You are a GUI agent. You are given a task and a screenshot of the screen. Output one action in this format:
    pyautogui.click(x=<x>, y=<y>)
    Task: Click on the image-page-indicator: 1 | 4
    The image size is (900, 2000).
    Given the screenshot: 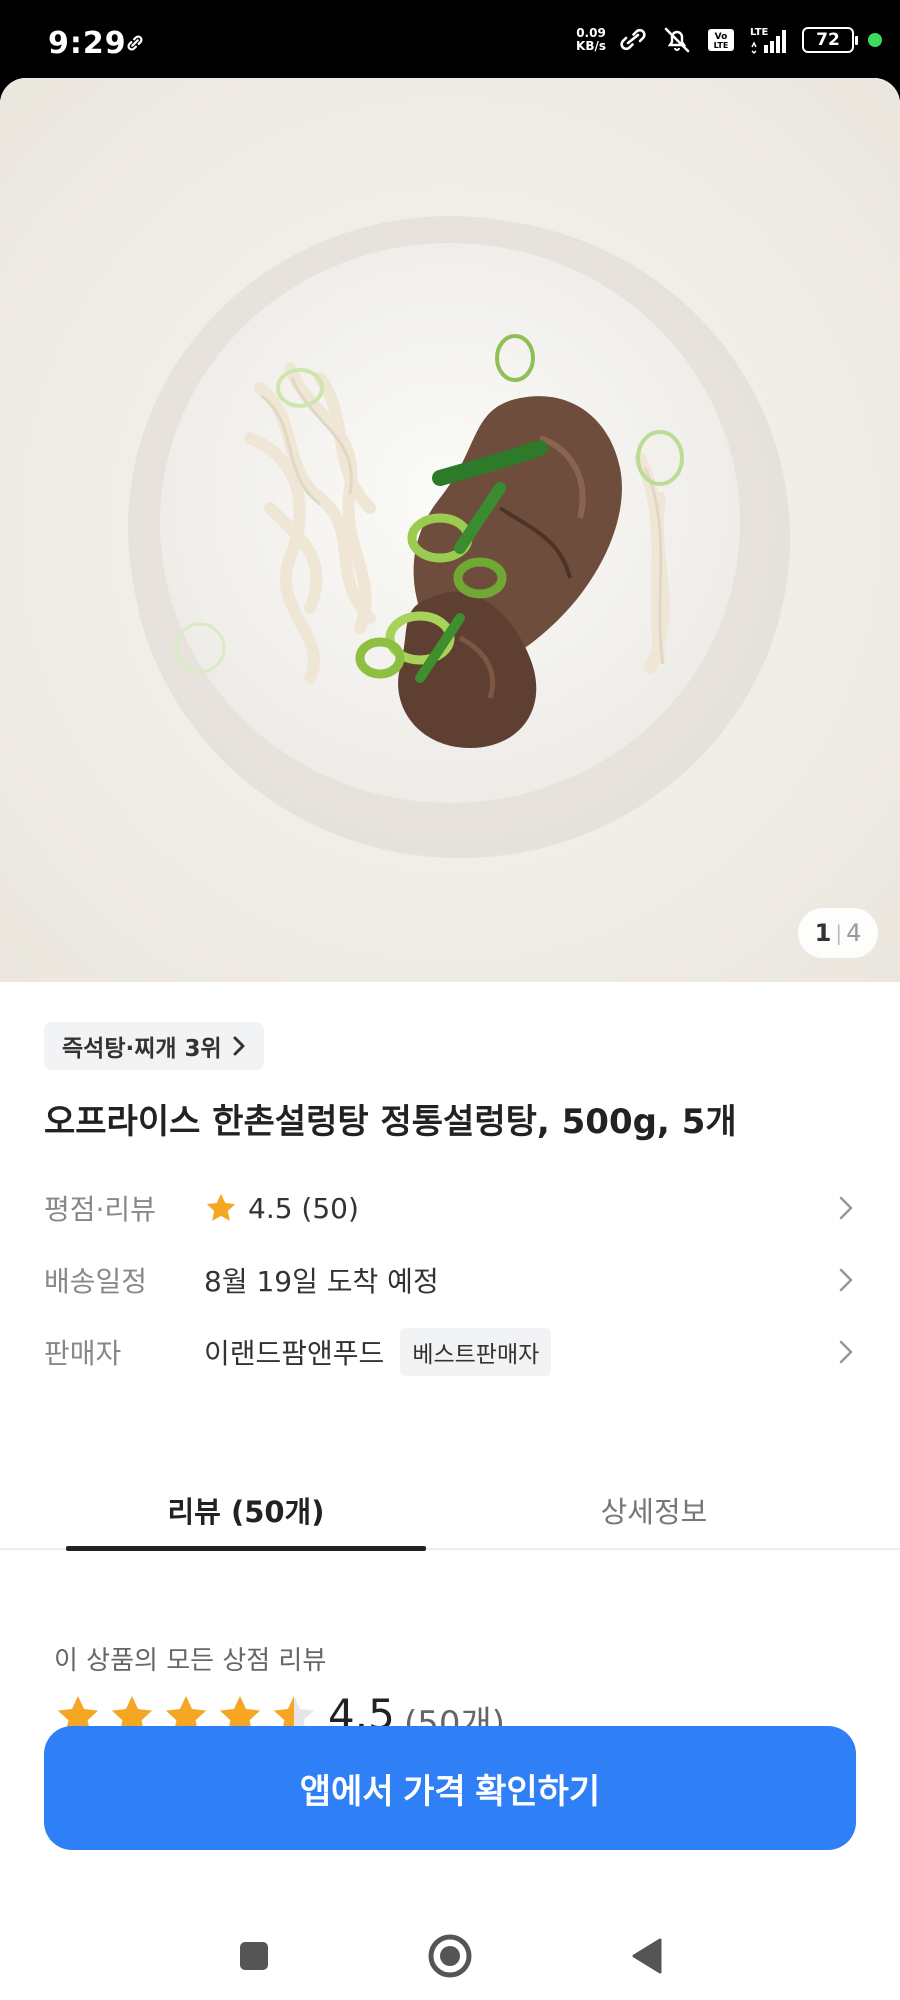 What is the action you would take?
    pyautogui.click(x=838, y=933)
    